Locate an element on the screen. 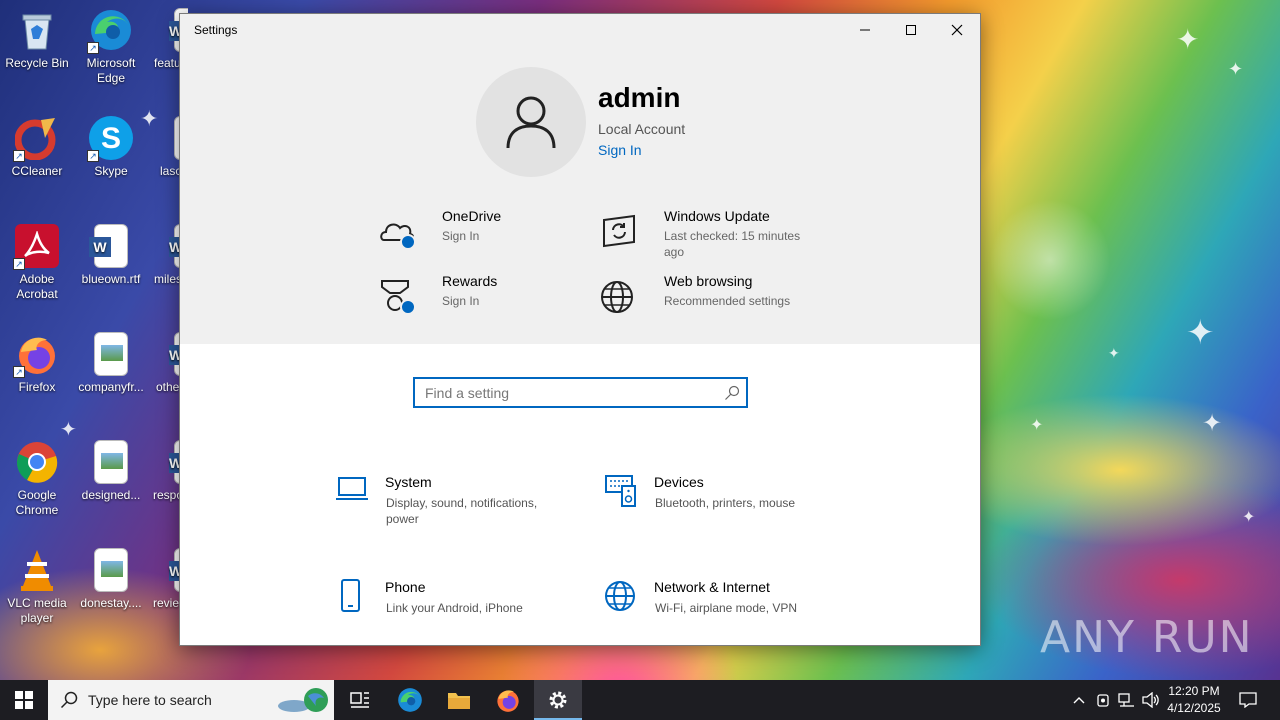 The width and height of the screenshot is (1280, 720). desktop-icon-label: miles is located at coordinates (168, 279).